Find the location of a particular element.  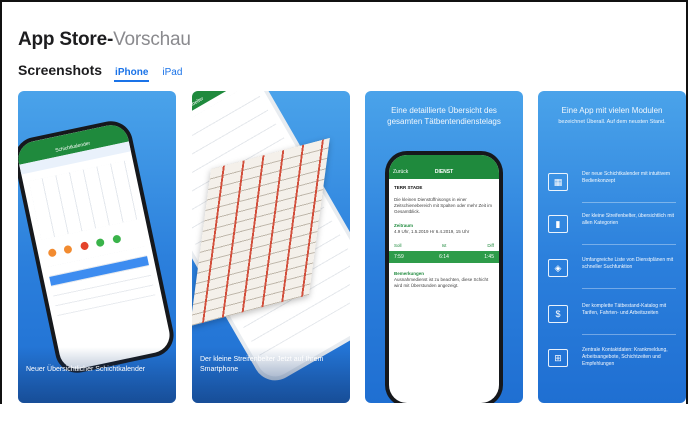

app-header-bar: Zurück DIENST is located at coordinates (444, 167).